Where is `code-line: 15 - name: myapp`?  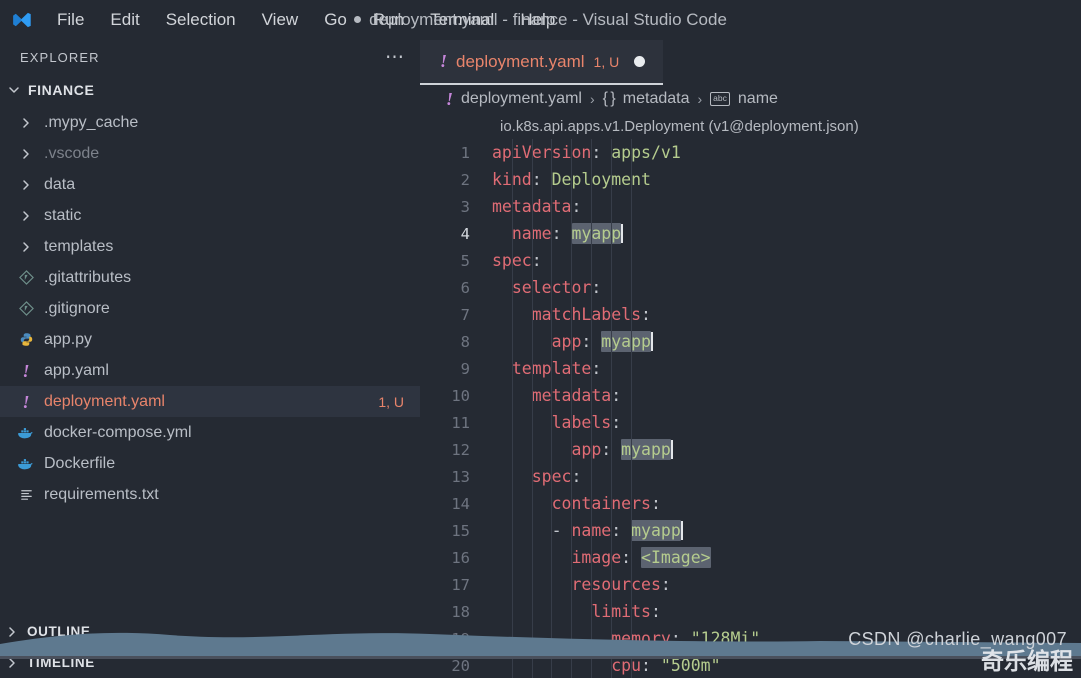 code-line: 15 - name: myapp is located at coordinates (750, 530).